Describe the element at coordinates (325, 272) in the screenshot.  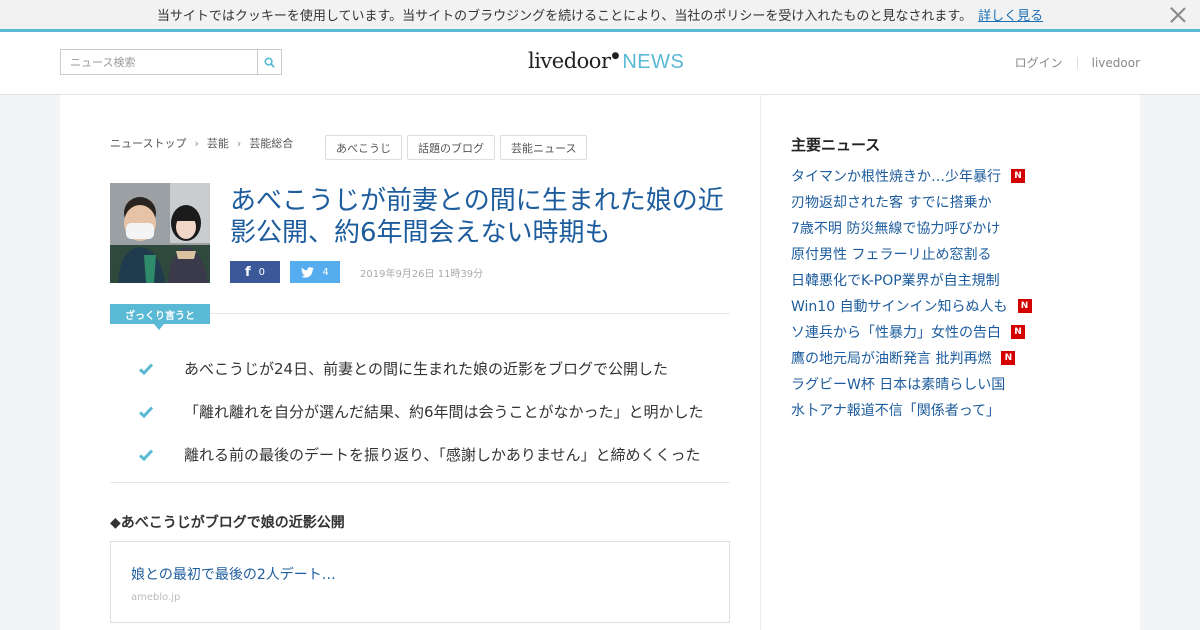
I see `twitter-count: 4` at that location.